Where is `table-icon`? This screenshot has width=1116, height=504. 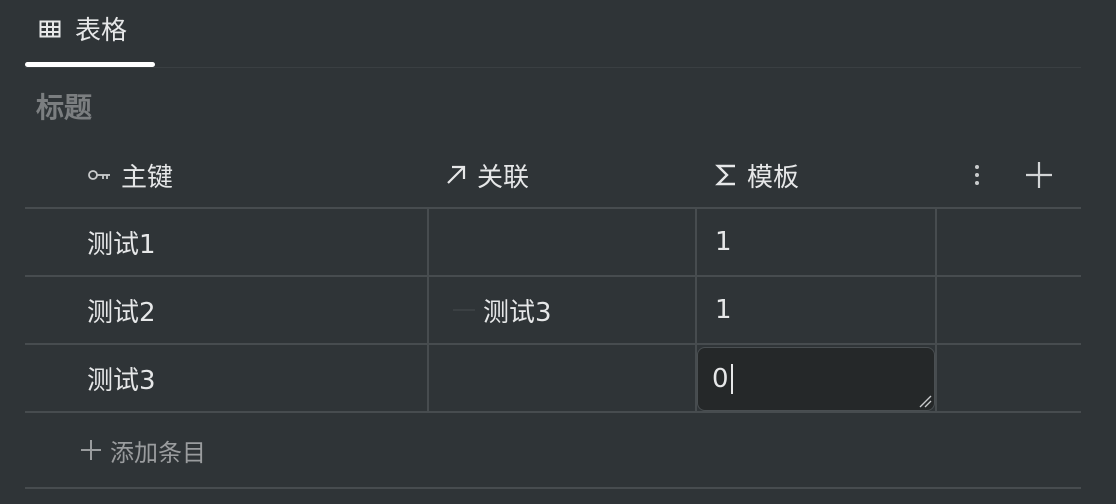 table-icon is located at coordinates (50, 28).